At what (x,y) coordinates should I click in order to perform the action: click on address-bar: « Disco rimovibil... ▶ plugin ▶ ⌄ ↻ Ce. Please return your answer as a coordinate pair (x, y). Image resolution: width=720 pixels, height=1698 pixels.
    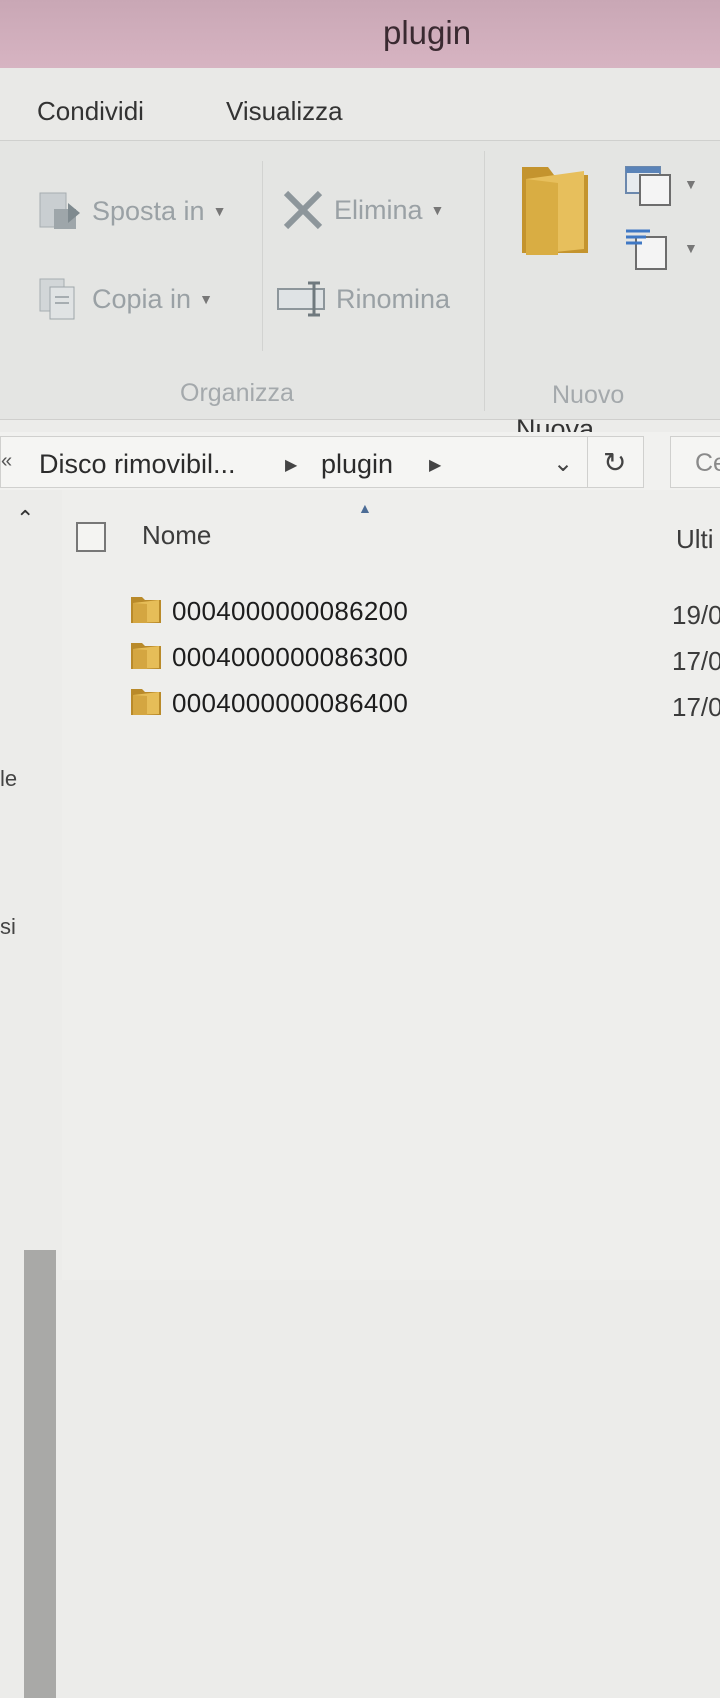
    Looking at the image, I should click on (360, 461).